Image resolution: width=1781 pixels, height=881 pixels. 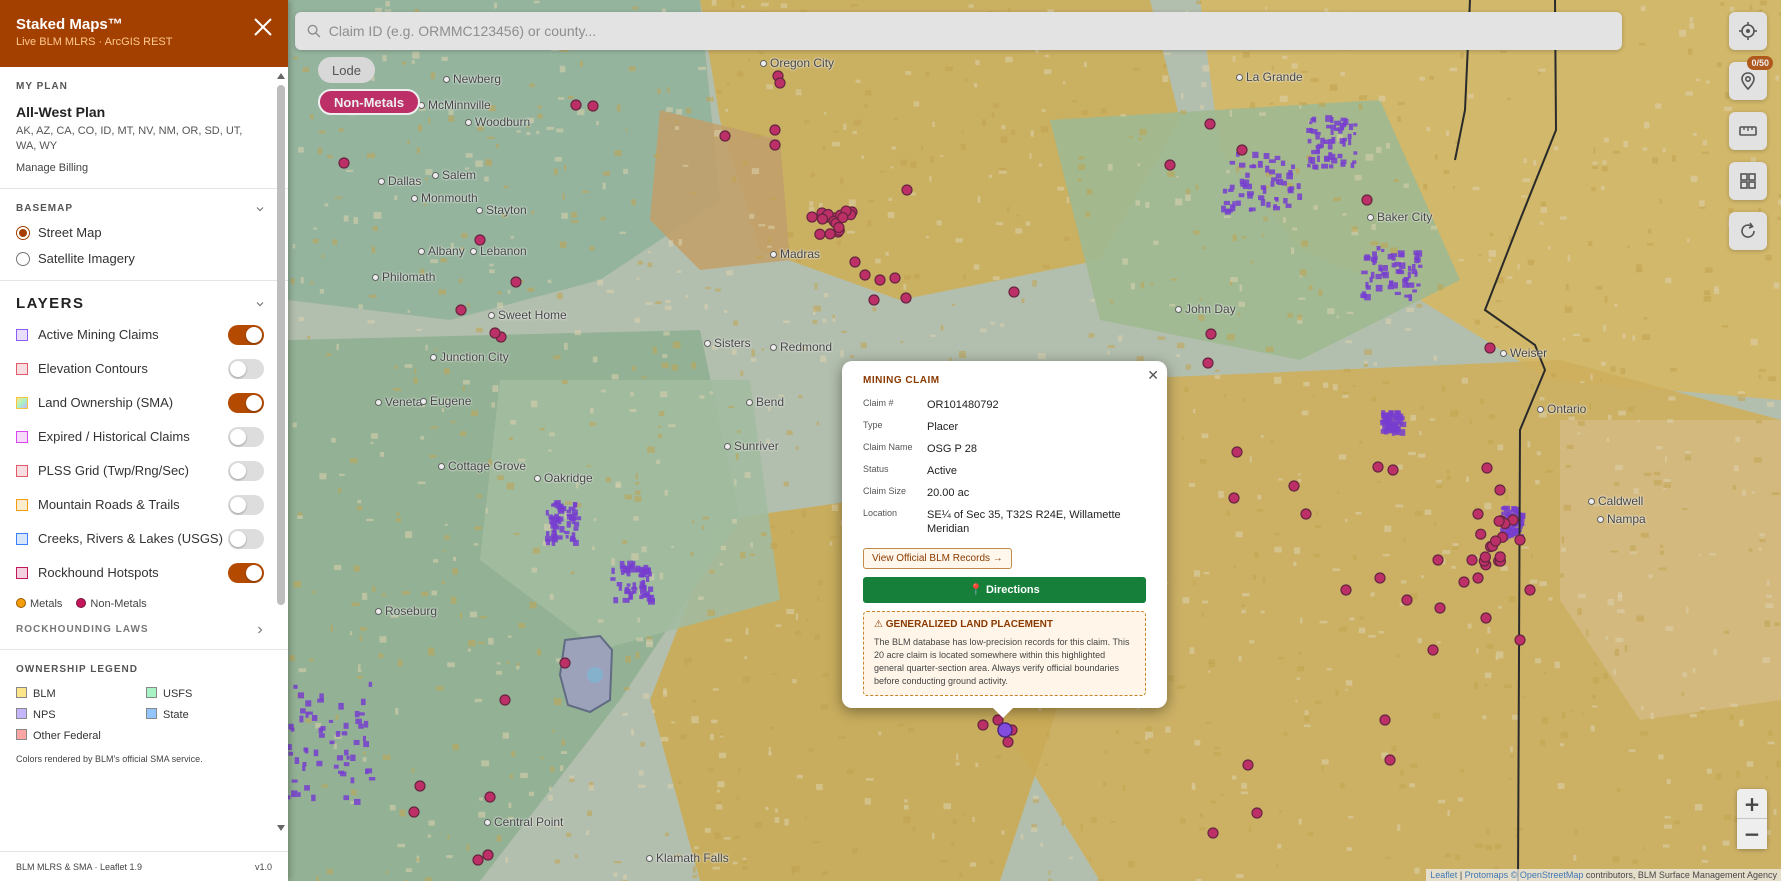 I want to click on layers-header: LAYERS, so click(x=140, y=303).